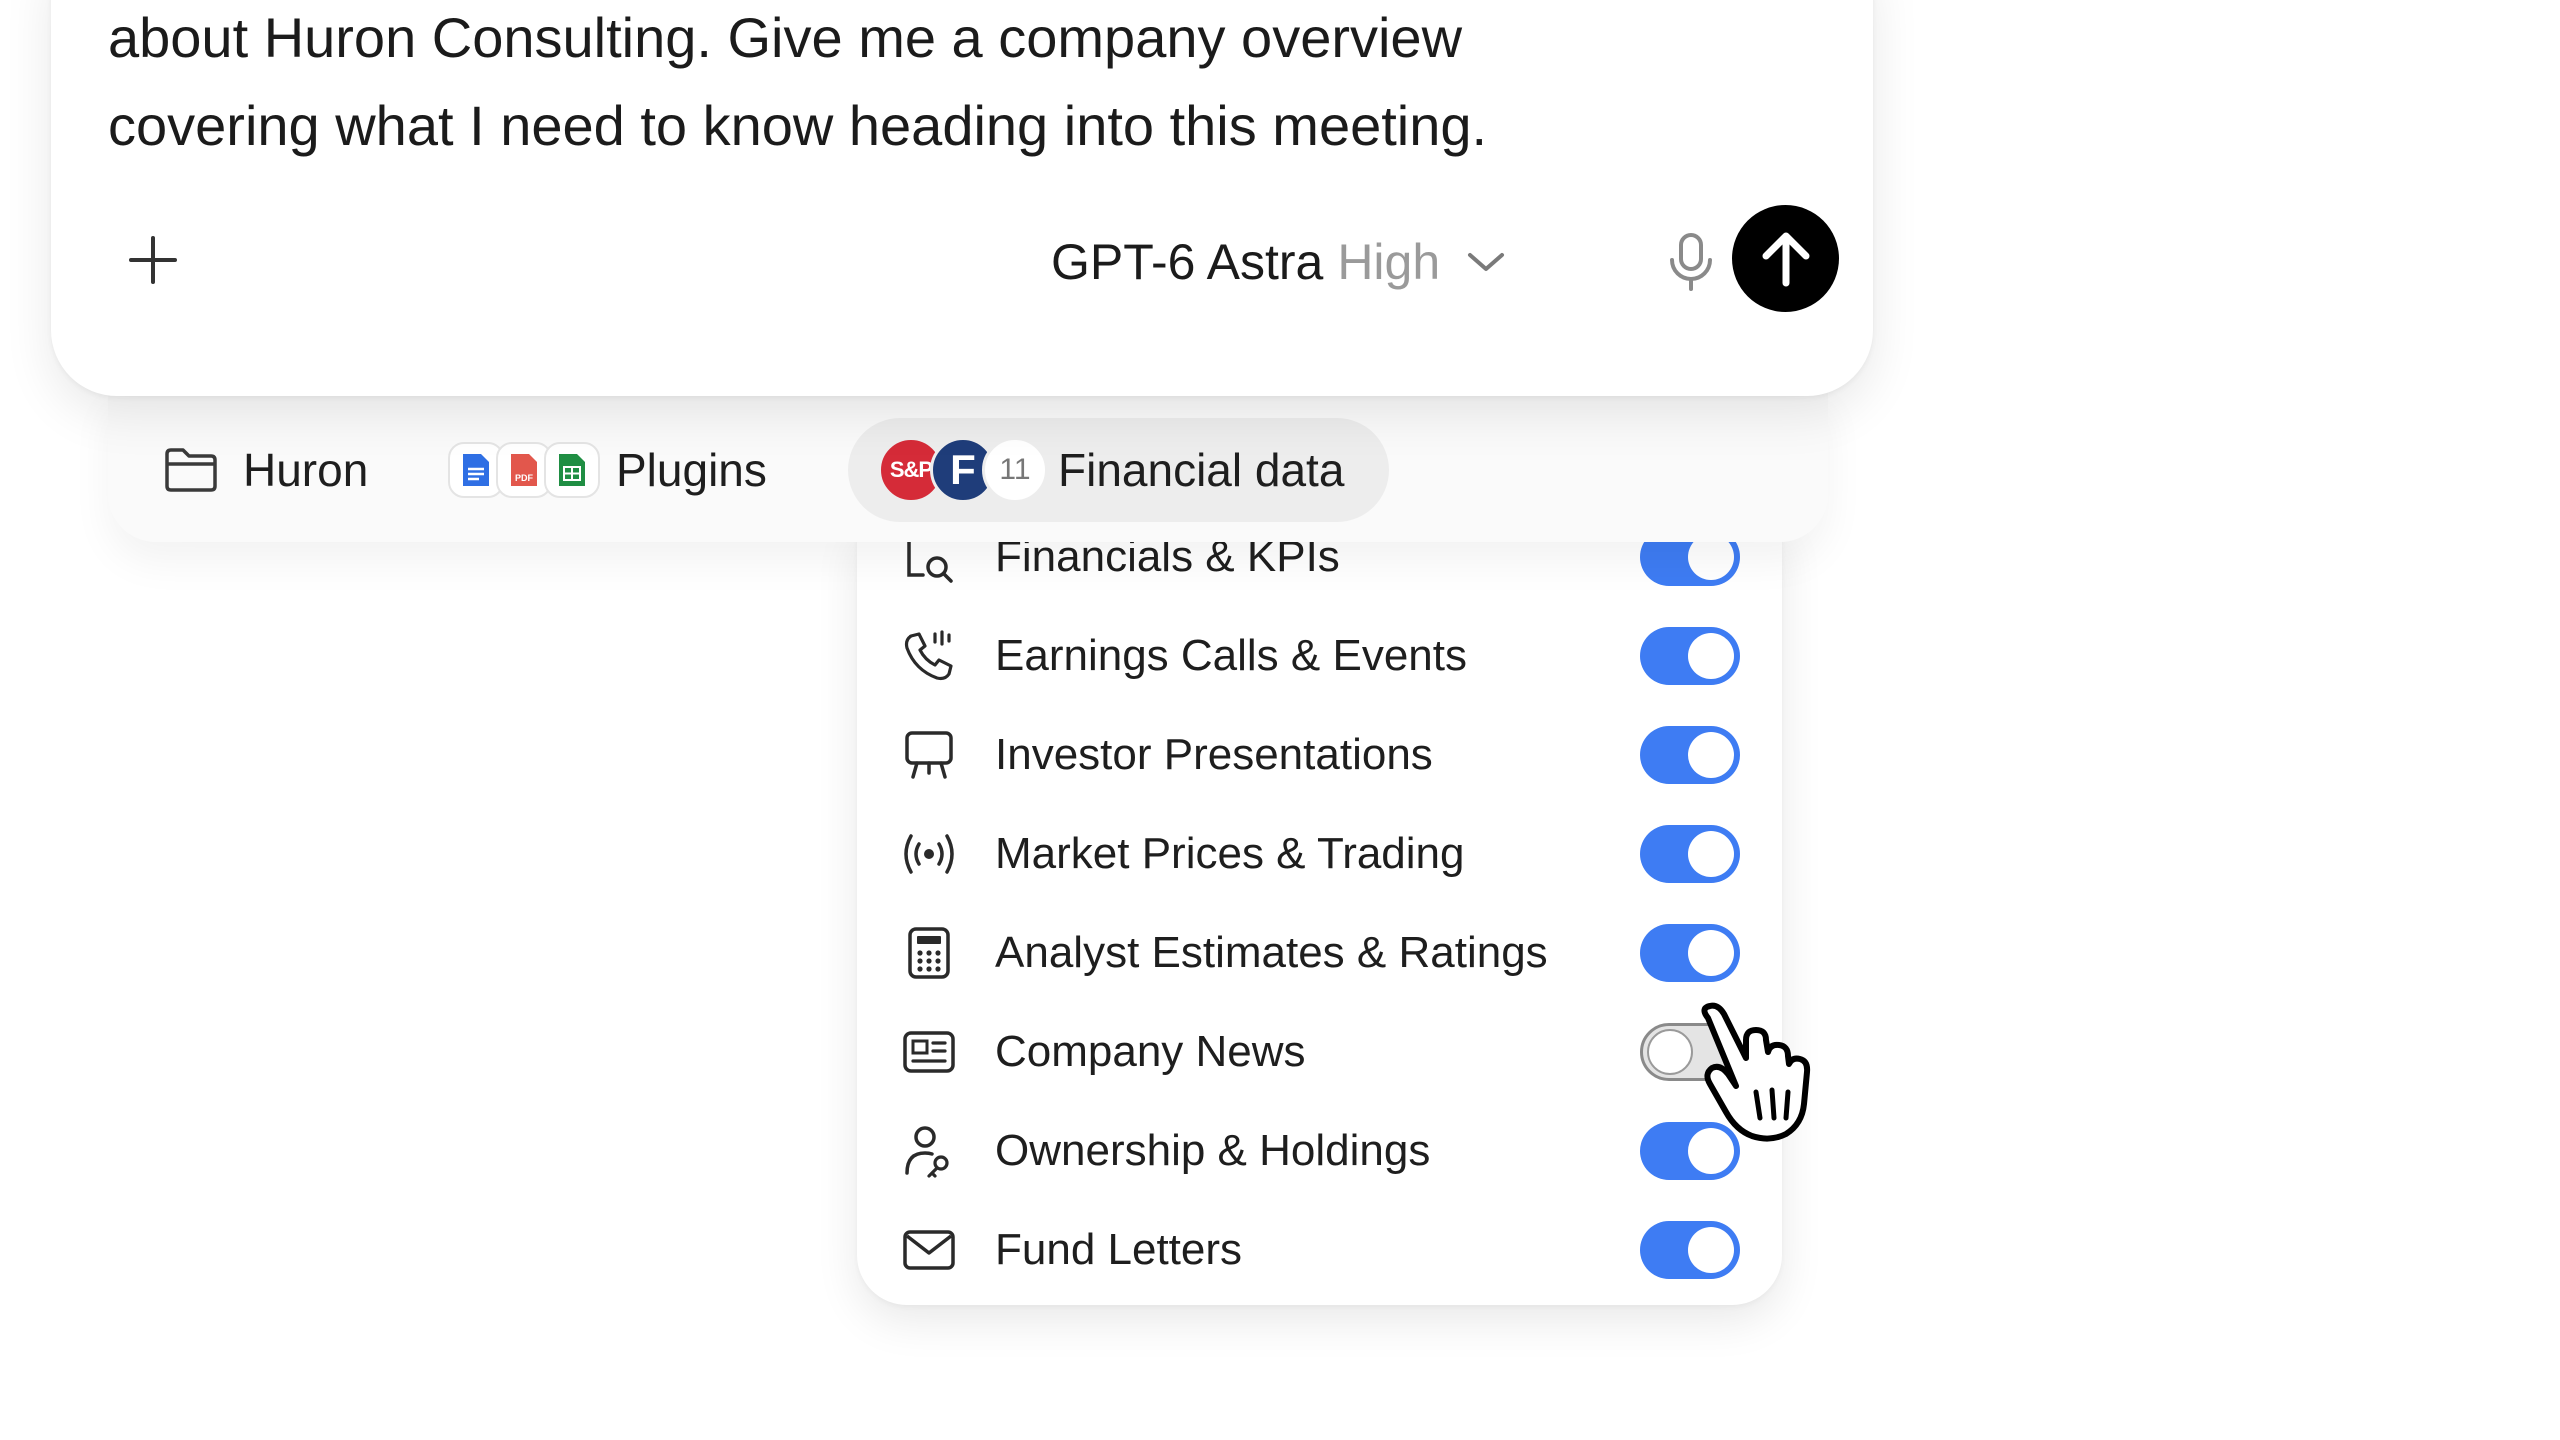 The height and width of the screenshot is (1440, 2560). Describe the element at coordinates (1214, 754) in the screenshot. I see `menu-item-label: Investor Presentations` at that location.